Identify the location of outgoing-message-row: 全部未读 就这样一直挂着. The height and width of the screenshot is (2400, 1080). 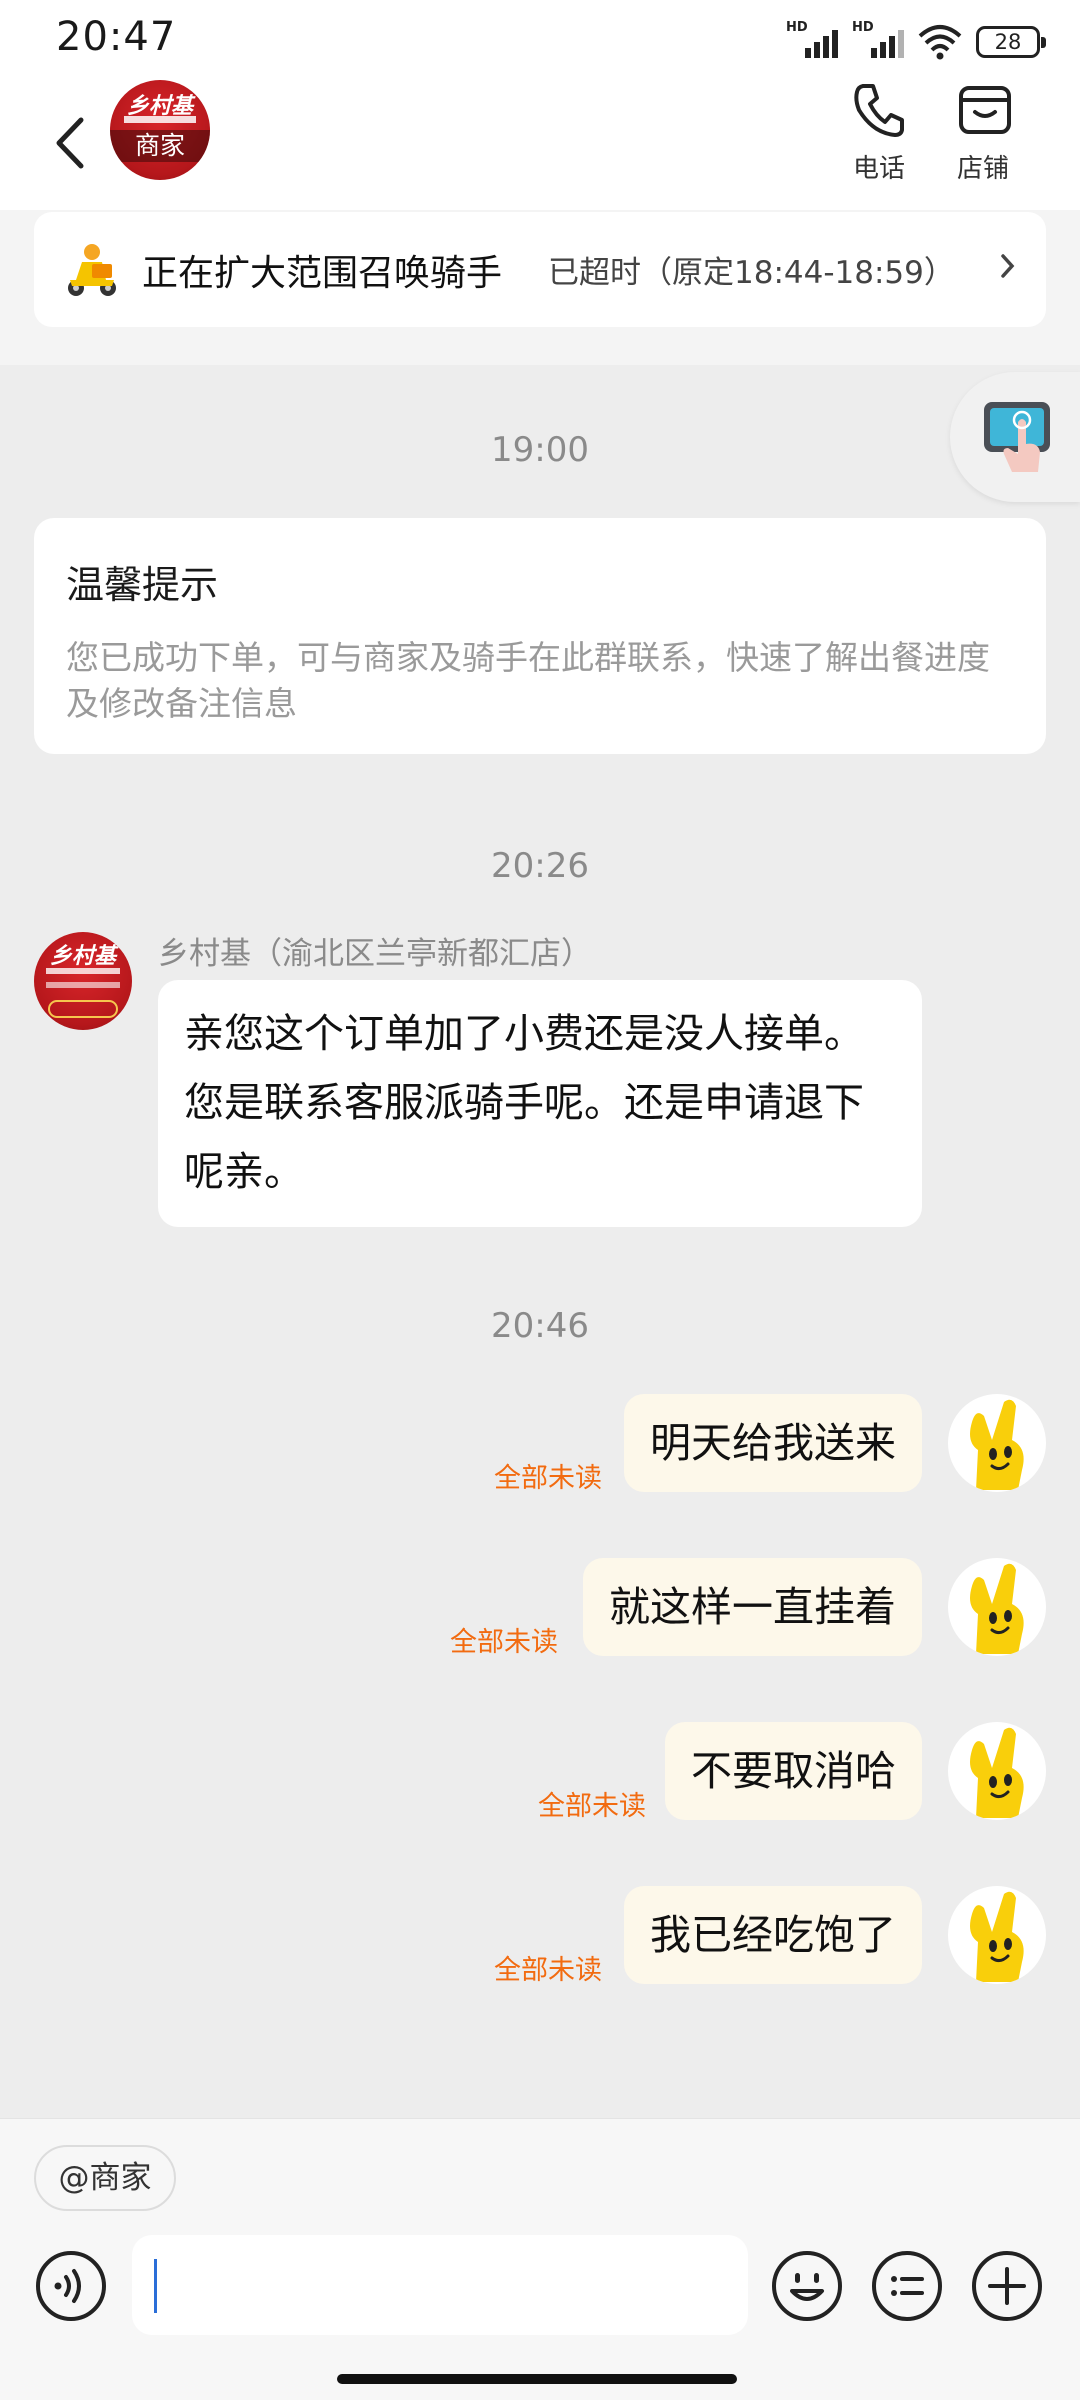
(540, 1608).